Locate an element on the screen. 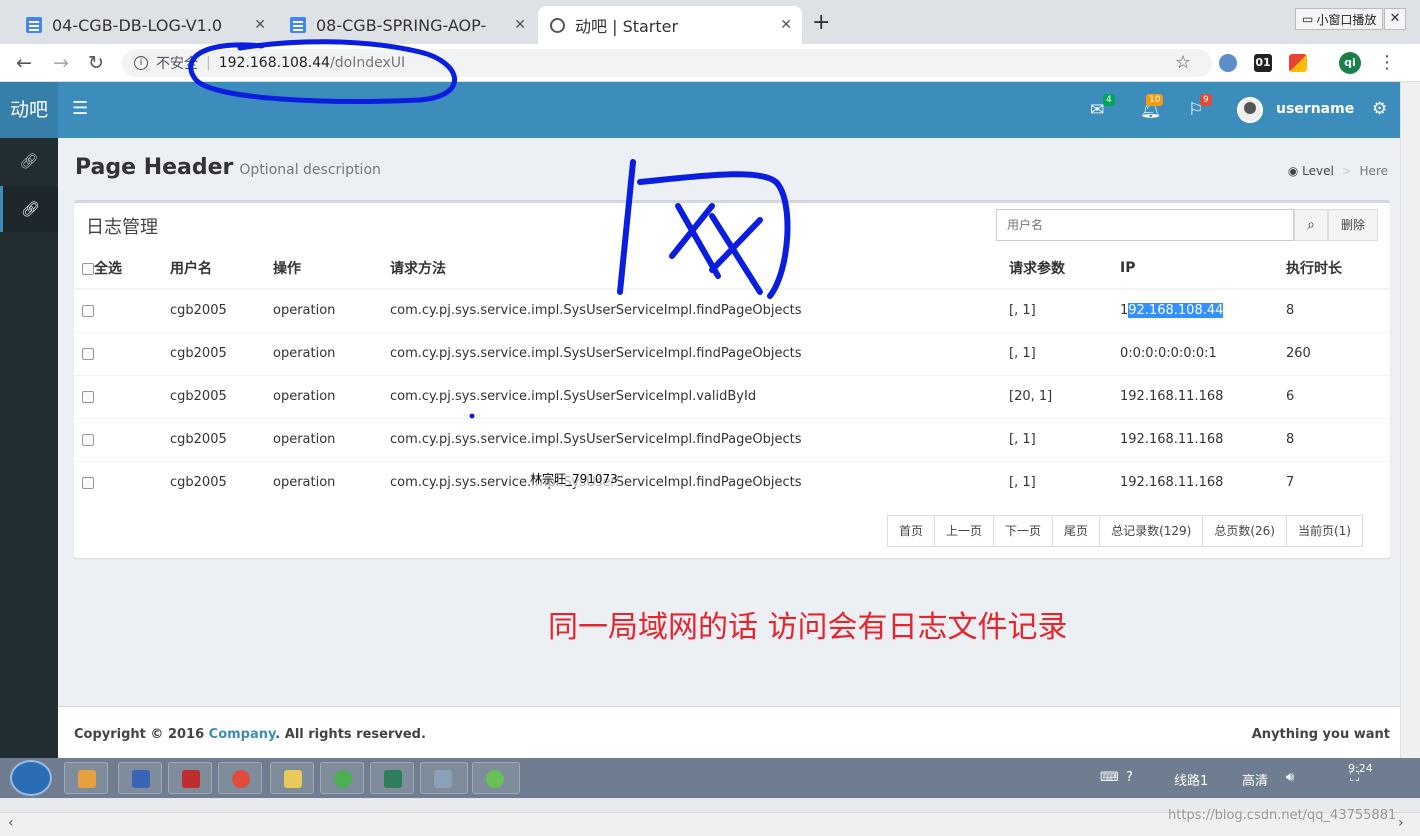 This screenshot has width=1420, height=836. tray-quality: 高清 is located at coordinates (1255, 779).